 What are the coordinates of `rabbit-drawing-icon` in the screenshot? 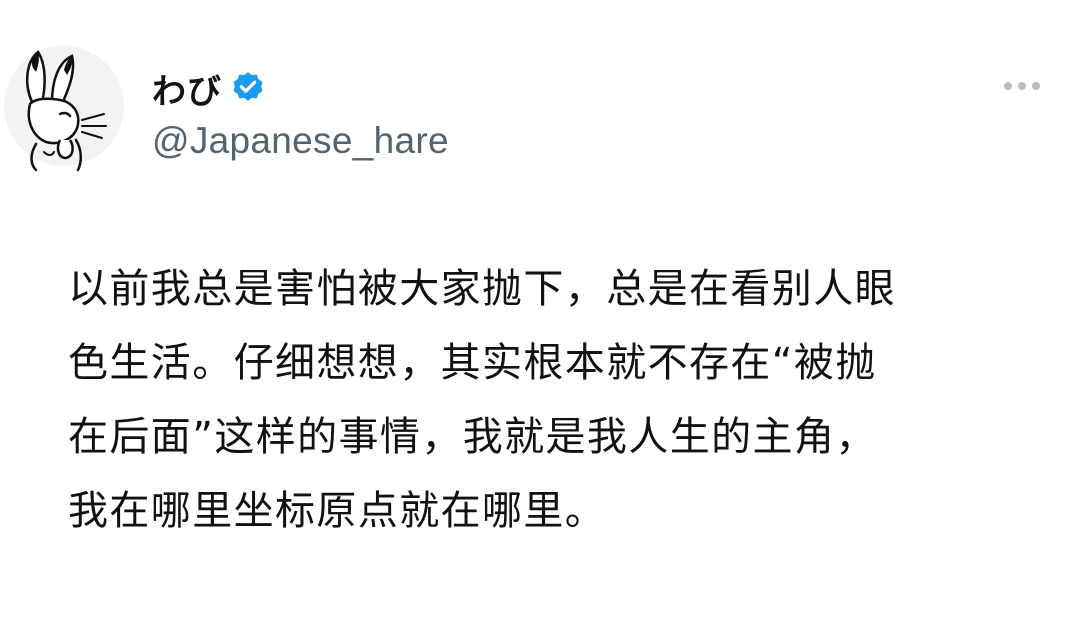 It's located at (64, 109).